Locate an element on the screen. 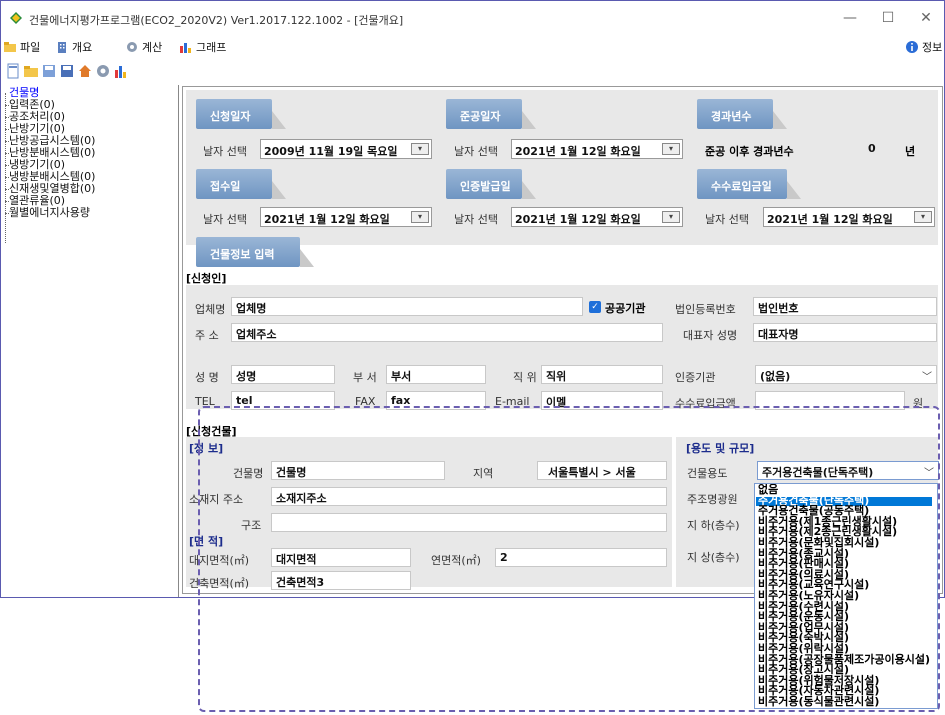  menu-overview: 개요 is located at coordinates (73, 47).